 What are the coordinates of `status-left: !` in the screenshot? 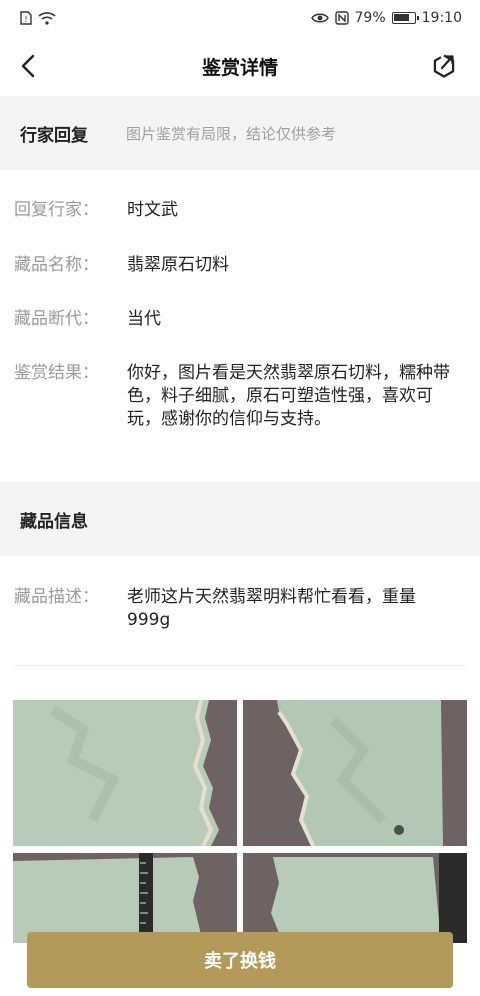 It's located at (38, 18).